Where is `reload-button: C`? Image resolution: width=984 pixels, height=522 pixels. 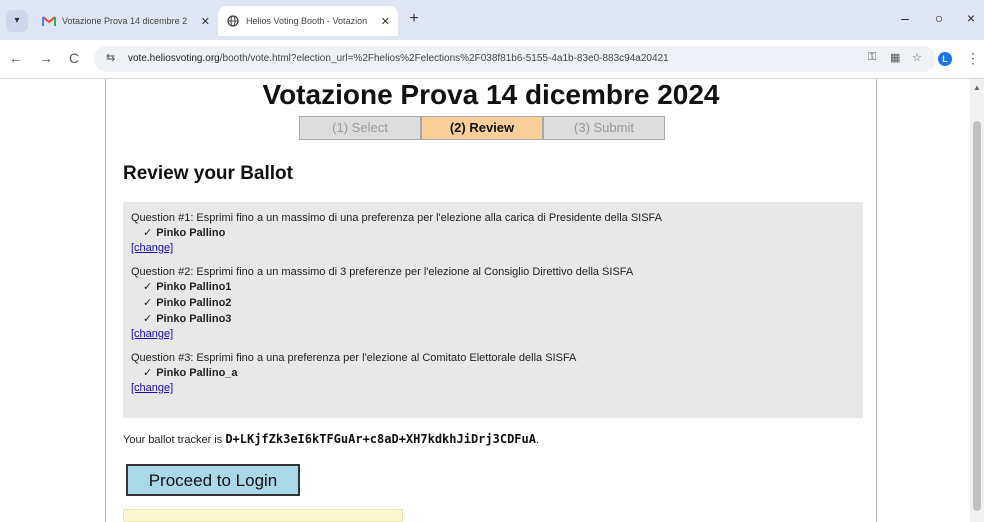 reload-button: C is located at coordinates (74, 58).